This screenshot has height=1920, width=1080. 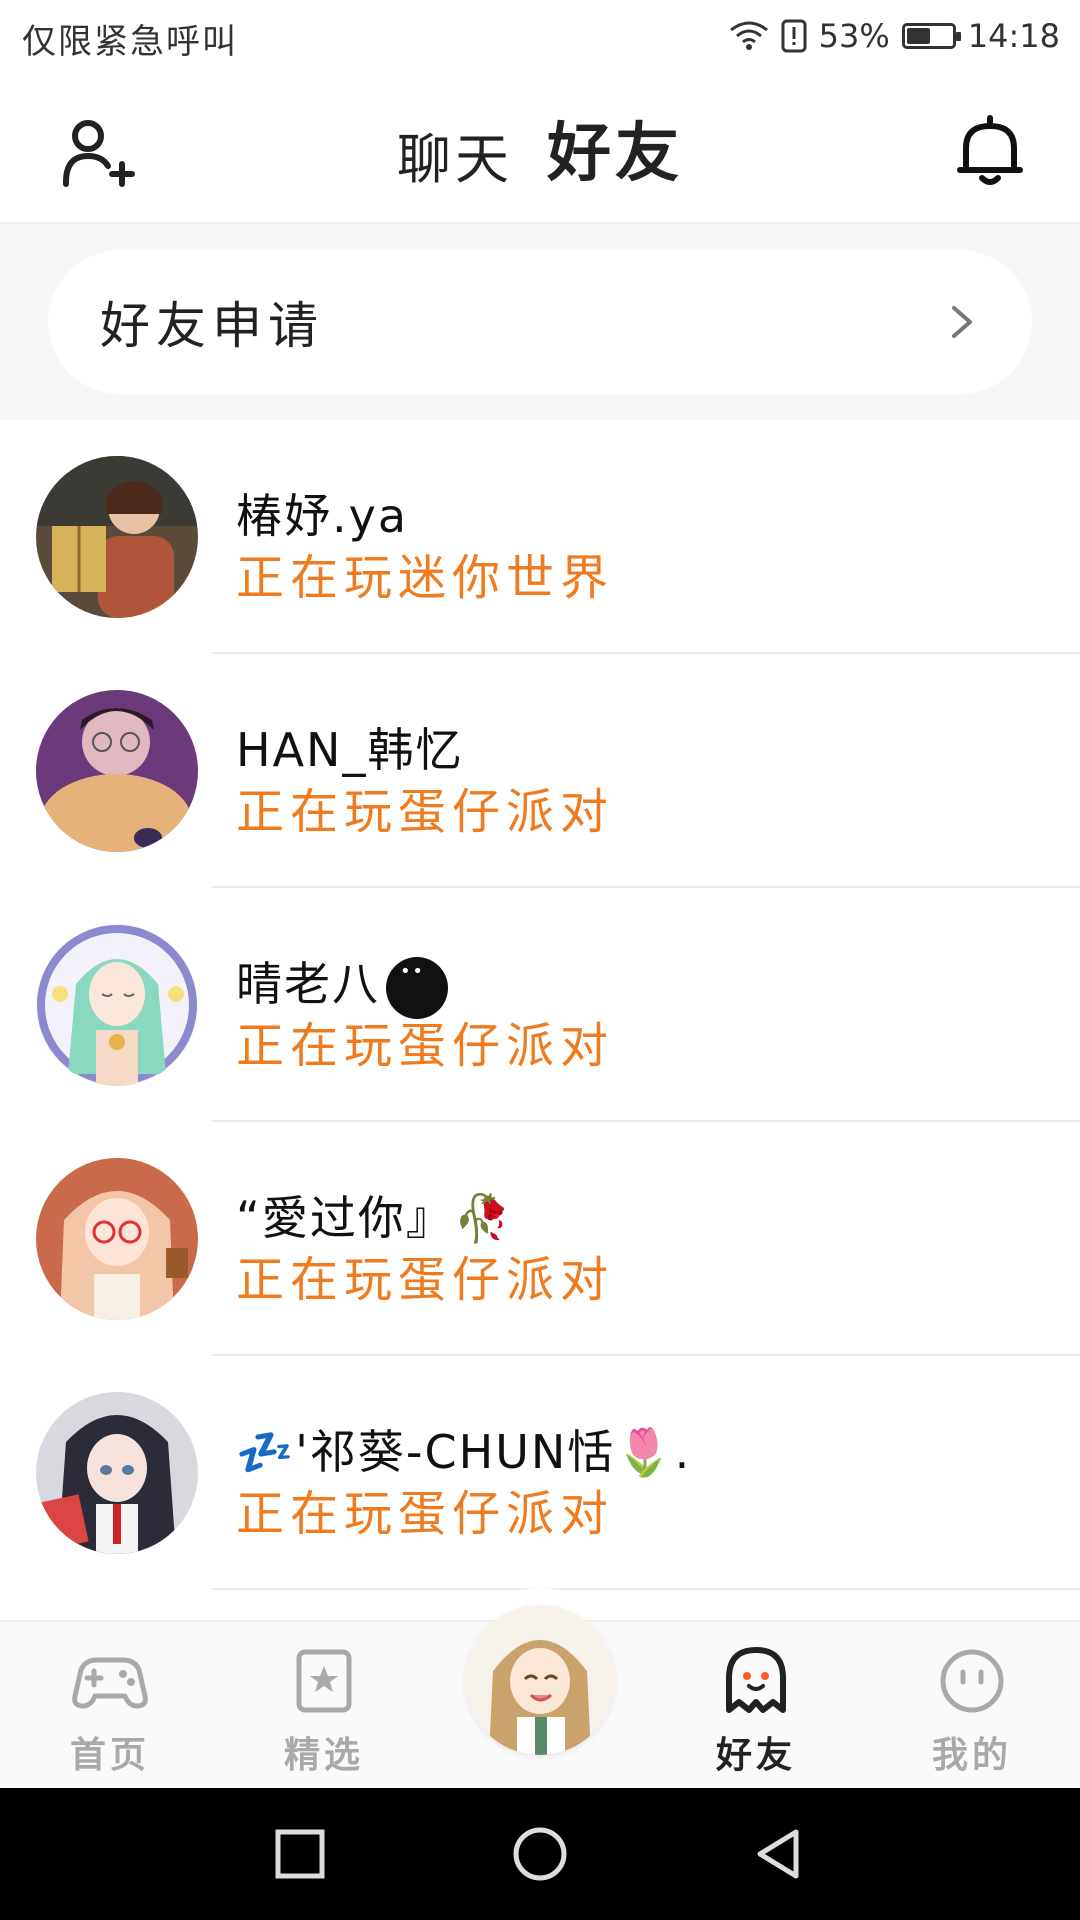 What do you see at coordinates (615, 154) in the screenshot?
I see `tab-friends-label: 好友` at bounding box center [615, 154].